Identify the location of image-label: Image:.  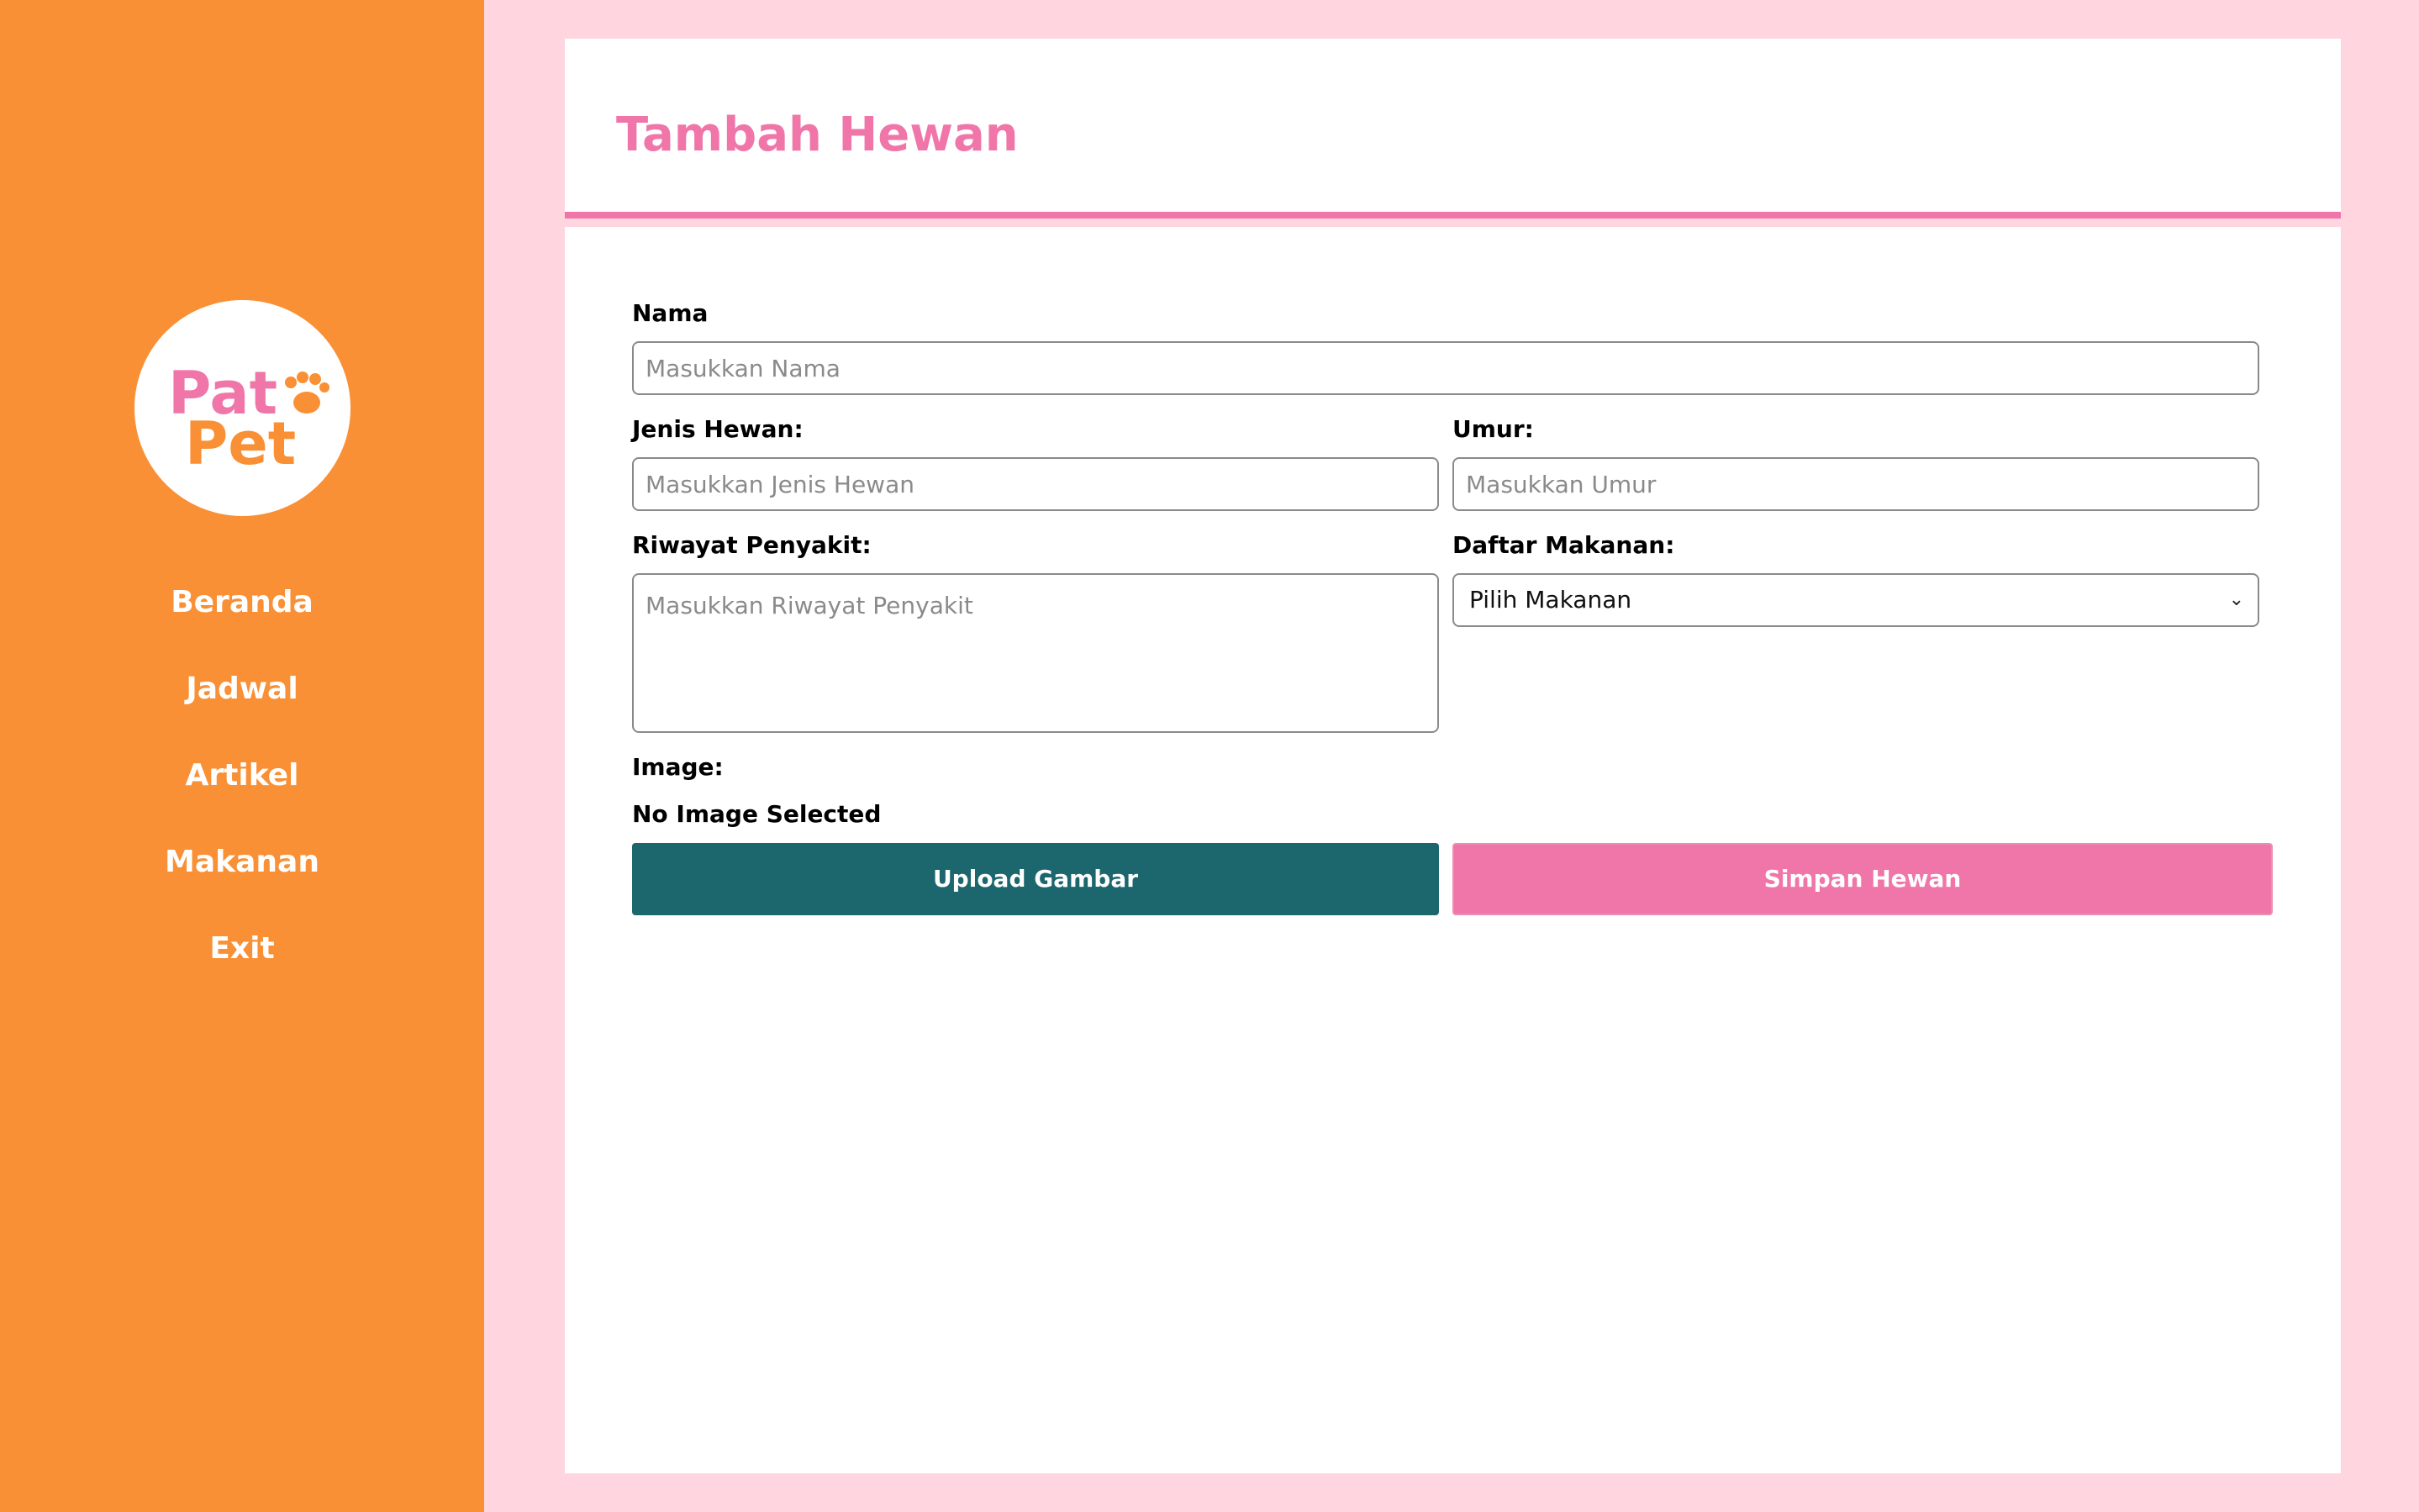
(678, 767).